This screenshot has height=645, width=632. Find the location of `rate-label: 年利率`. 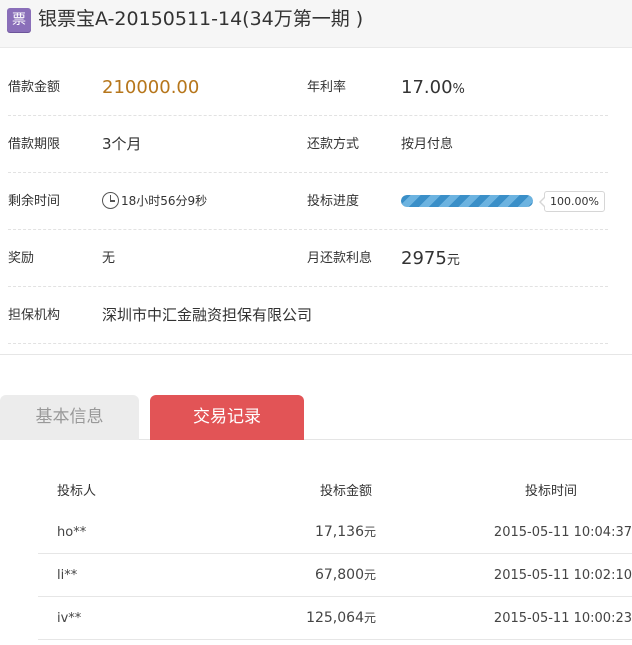

rate-label: 年利率 is located at coordinates (327, 87).